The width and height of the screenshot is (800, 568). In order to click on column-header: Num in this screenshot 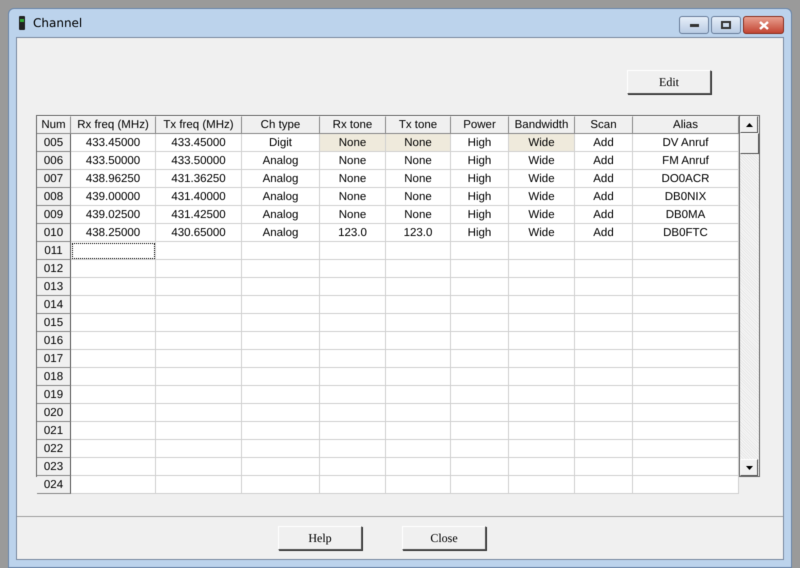, I will do `click(54, 125)`.